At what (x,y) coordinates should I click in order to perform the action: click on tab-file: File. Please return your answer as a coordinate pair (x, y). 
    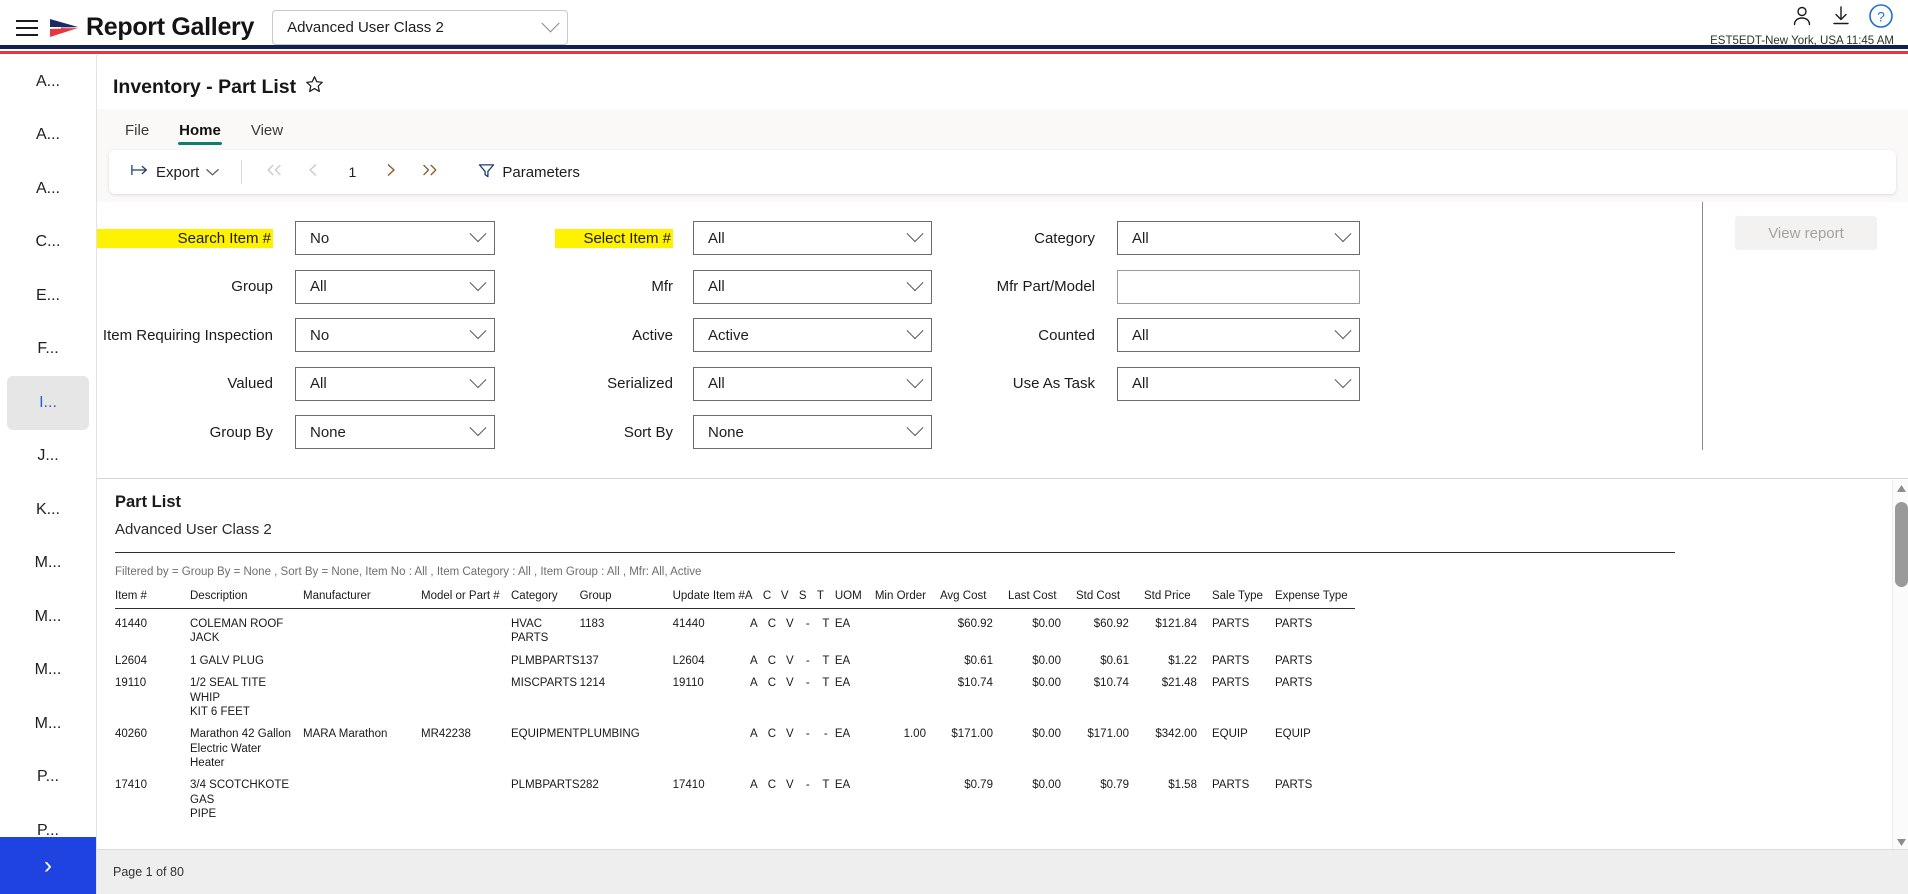
    Looking at the image, I should click on (137, 132).